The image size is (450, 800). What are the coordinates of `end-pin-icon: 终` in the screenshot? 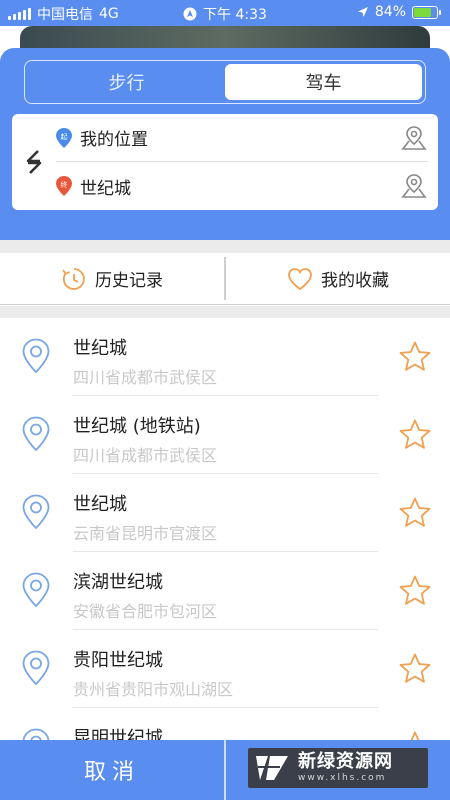 It's located at (64, 186).